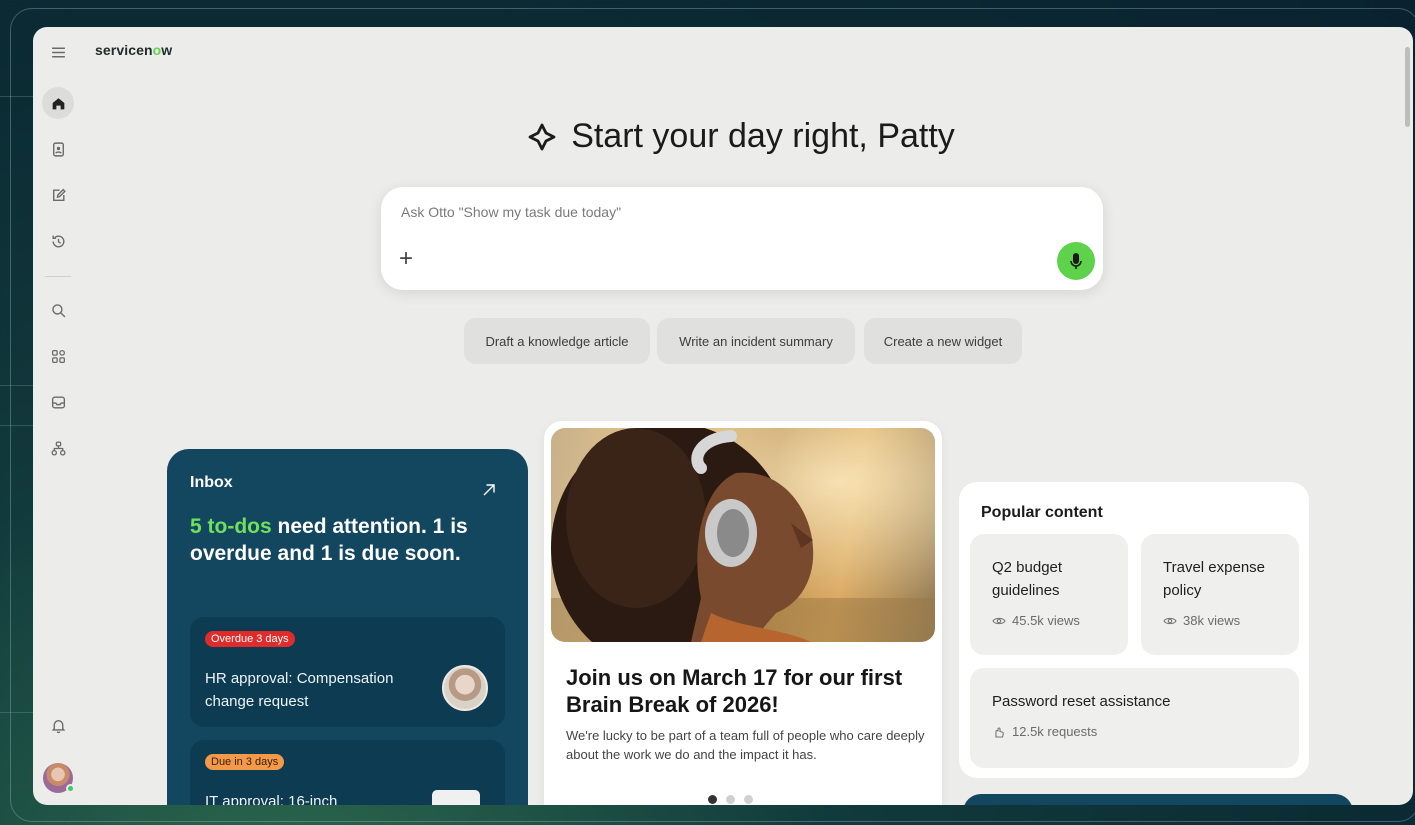 The height and width of the screenshot is (825, 1415). I want to click on popular-content-title: Popular content, so click(1042, 512).